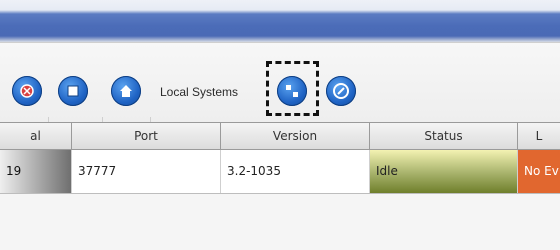  I want to click on compass-icon-glyph, so click(341, 91).